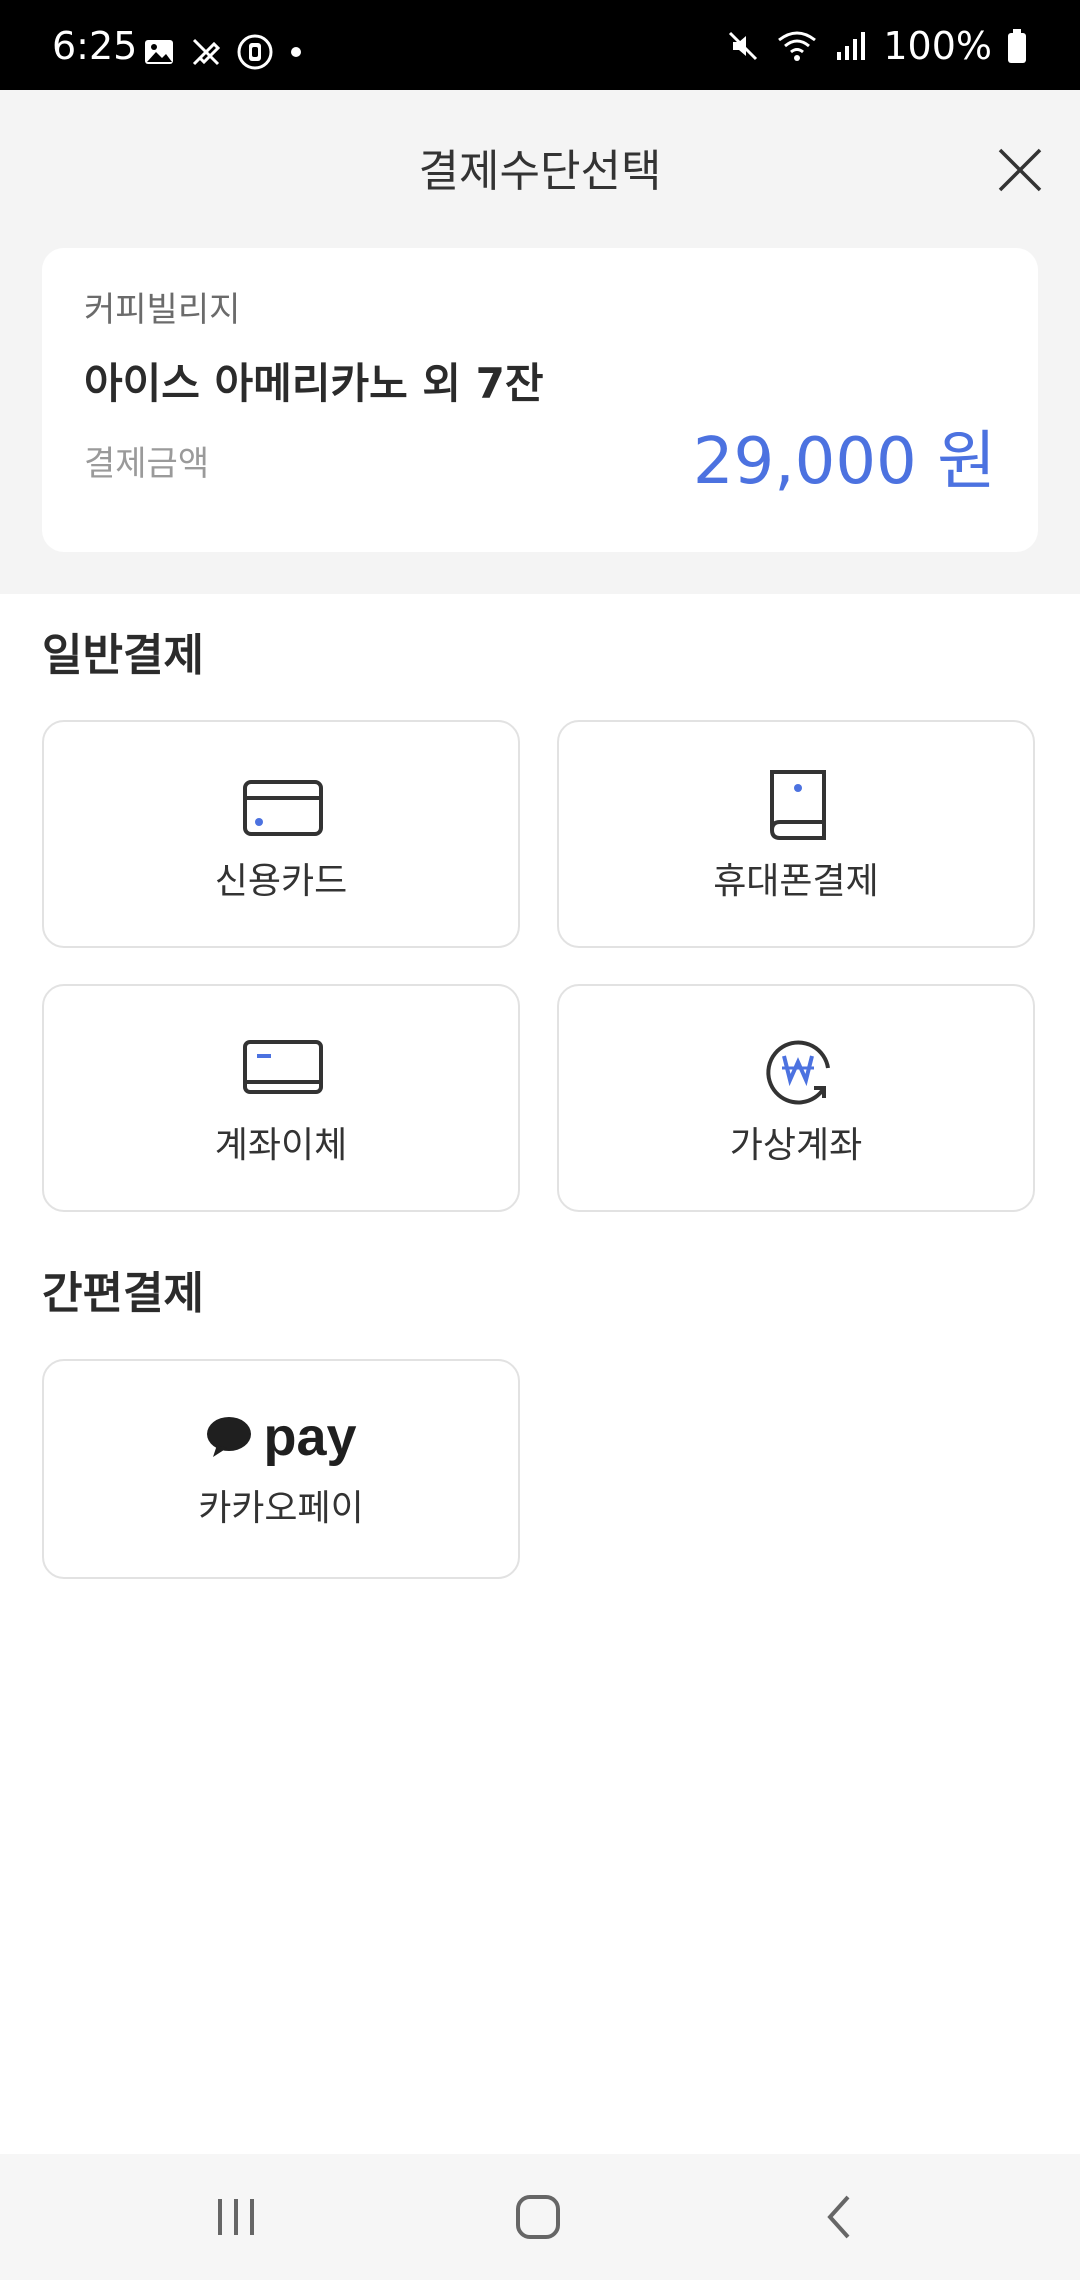 The image size is (1080, 2280). I want to click on back-icon, so click(838, 2217).